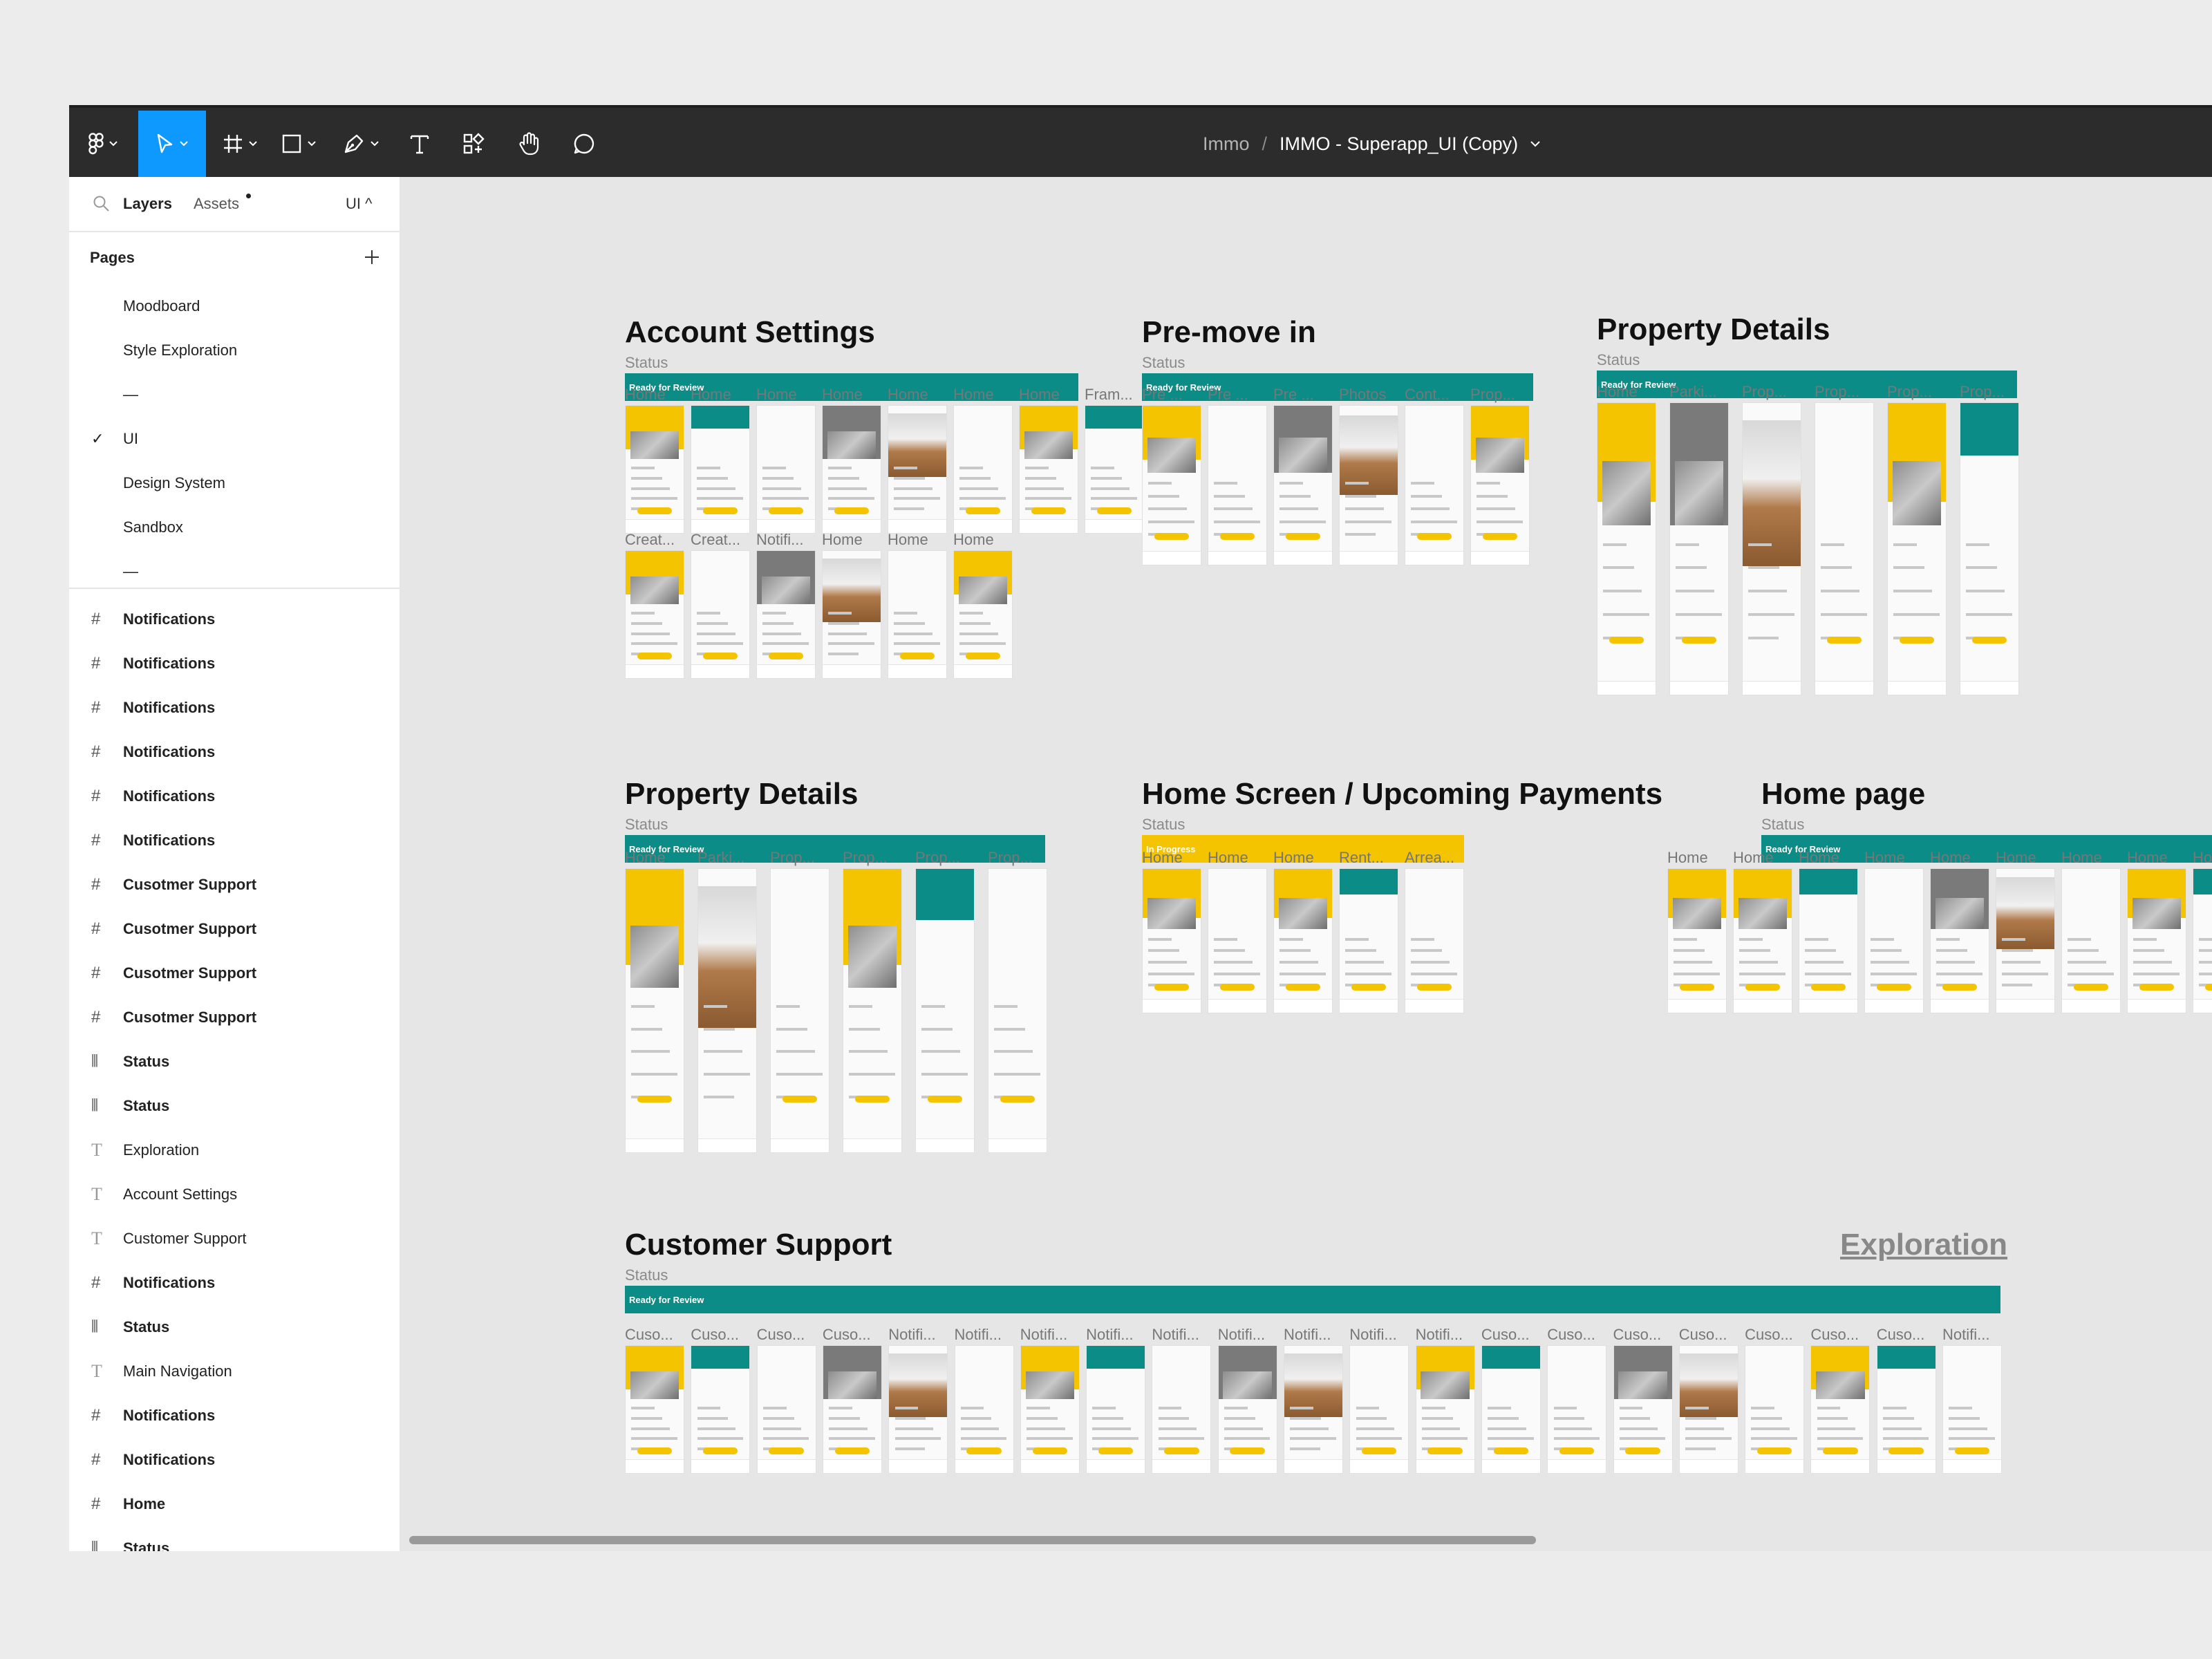 This screenshot has width=2212, height=1659. What do you see at coordinates (1843, 794) in the screenshot?
I see `section-title: Home page` at bounding box center [1843, 794].